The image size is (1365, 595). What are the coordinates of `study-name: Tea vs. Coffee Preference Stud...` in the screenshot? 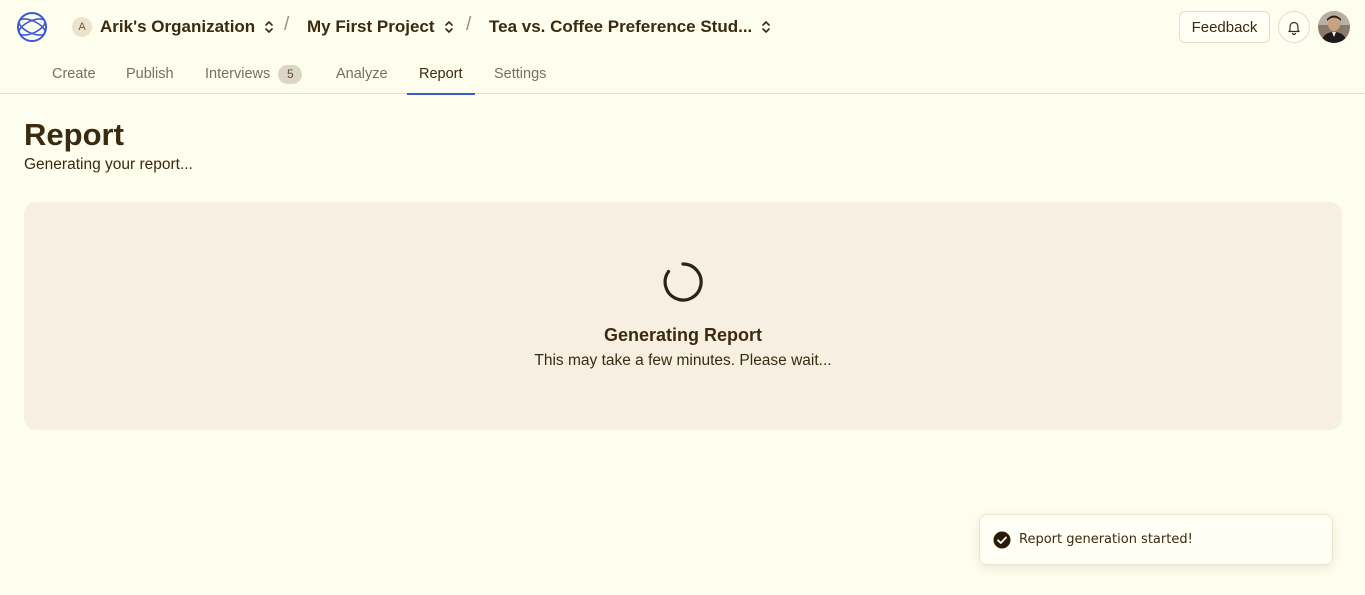 It's located at (621, 26).